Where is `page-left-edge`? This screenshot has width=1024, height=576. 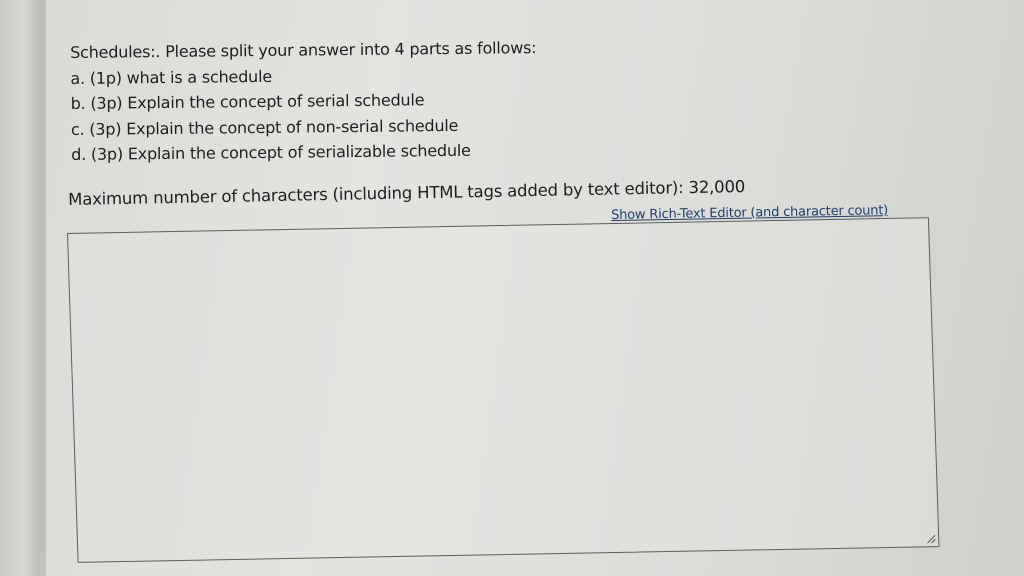 page-left-edge is located at coordinates (20, 288).